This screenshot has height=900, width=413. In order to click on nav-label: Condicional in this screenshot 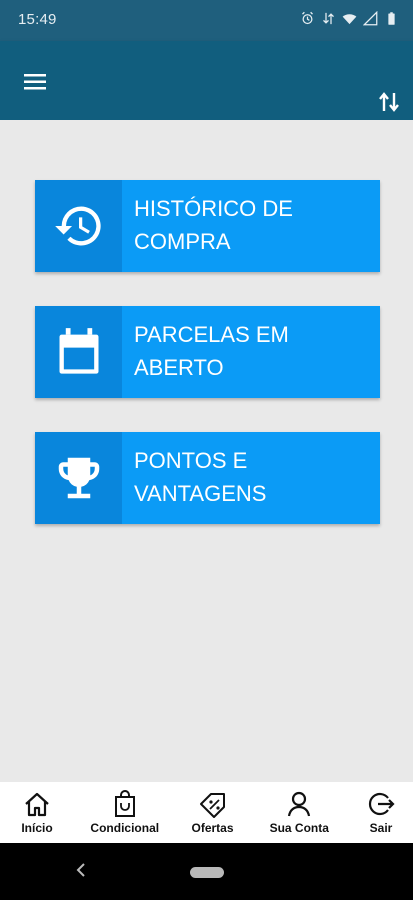, I will do `click(125, 828)`.